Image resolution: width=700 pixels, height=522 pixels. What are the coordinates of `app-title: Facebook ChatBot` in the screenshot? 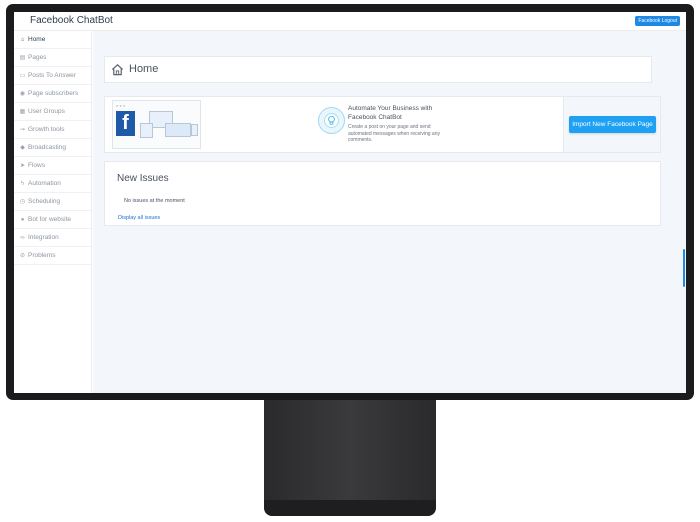 It's located at (71, 20).